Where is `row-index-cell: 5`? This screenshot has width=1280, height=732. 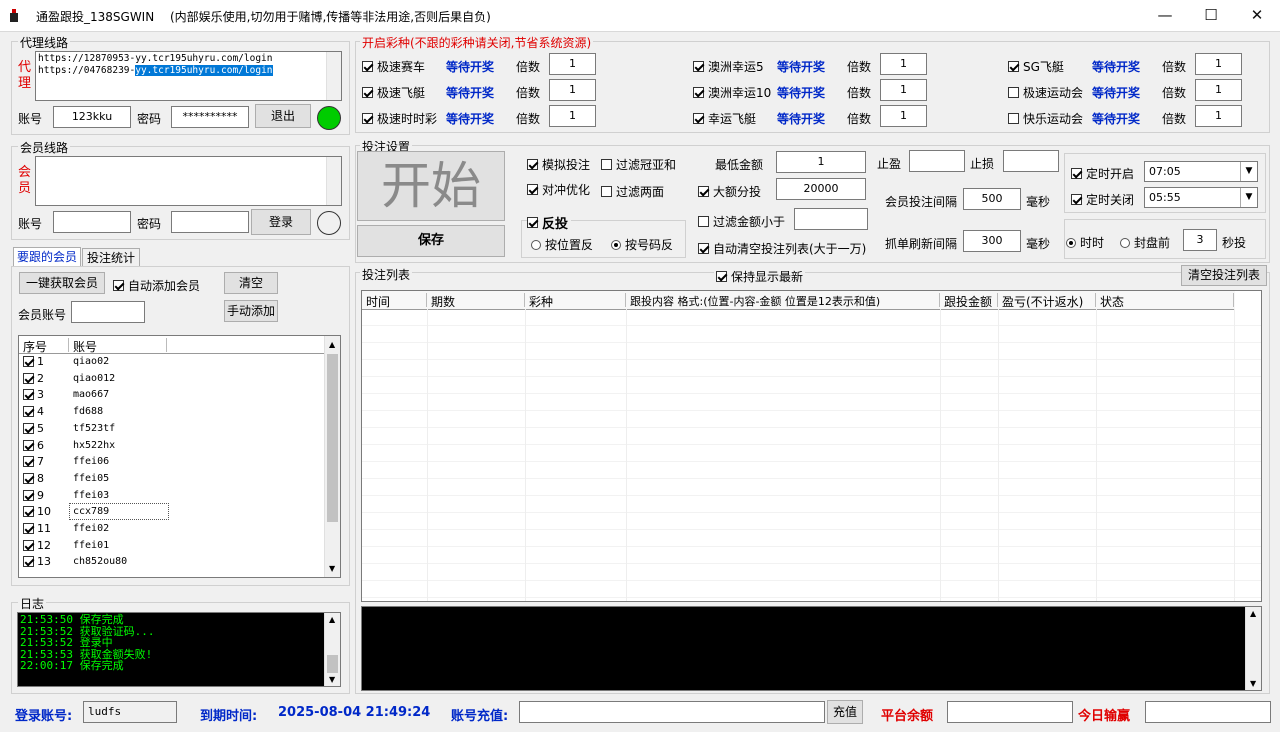
row-index-cell: 5 is located at coordinates (33, 428).